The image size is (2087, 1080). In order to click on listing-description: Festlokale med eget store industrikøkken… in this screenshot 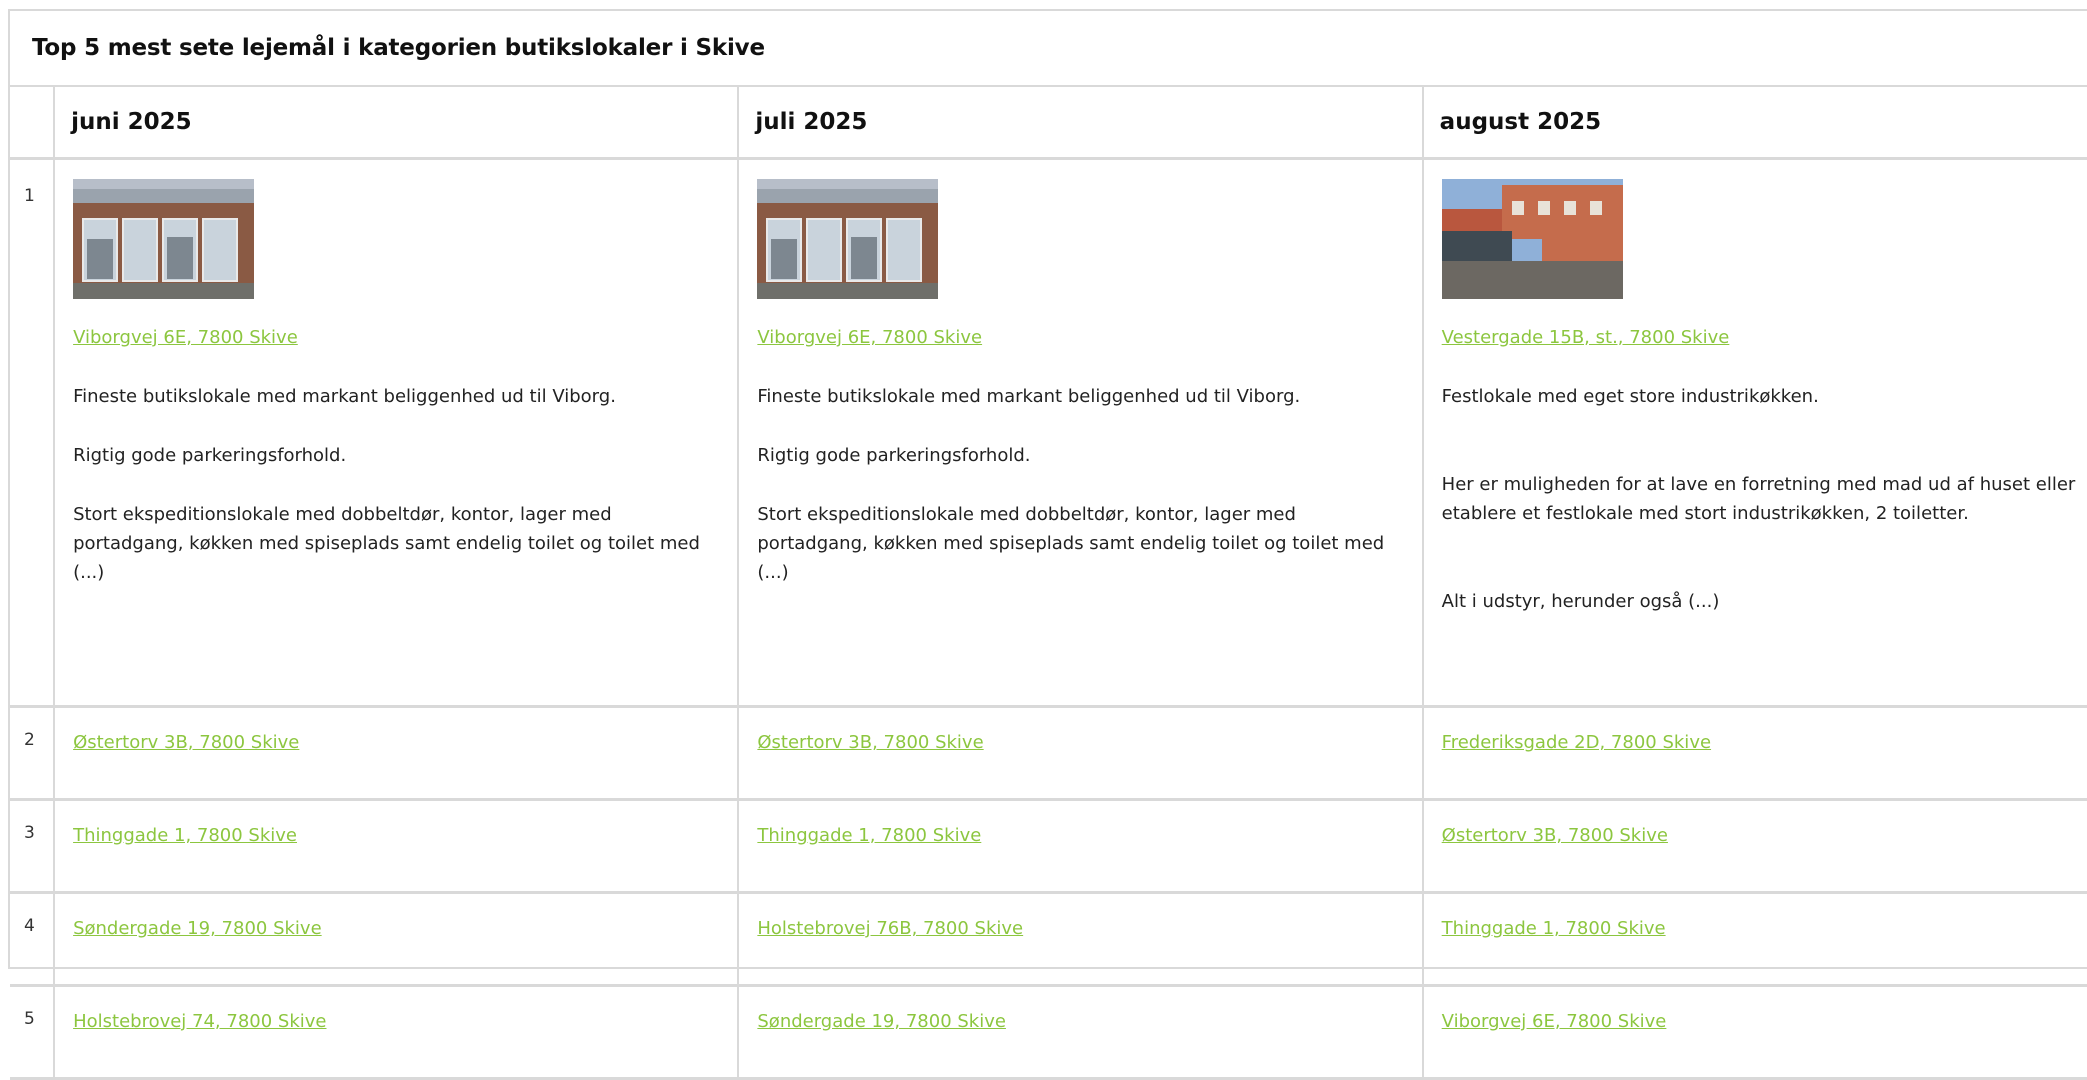, I will do `click(1764, 499)`.